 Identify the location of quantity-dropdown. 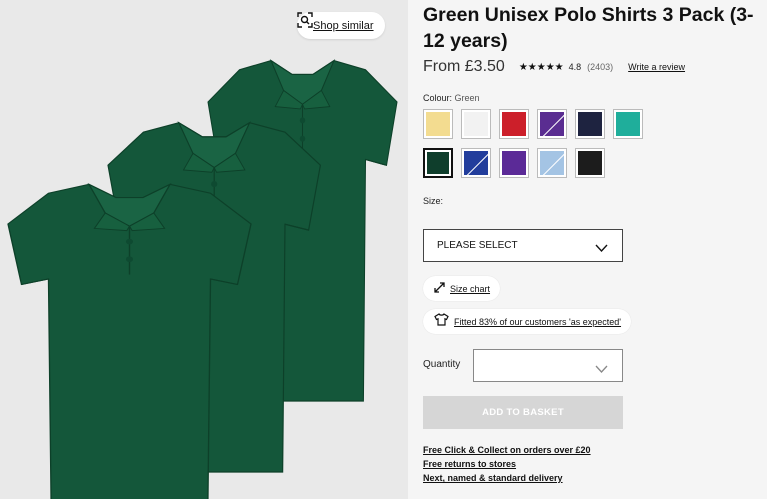
(548, 365).